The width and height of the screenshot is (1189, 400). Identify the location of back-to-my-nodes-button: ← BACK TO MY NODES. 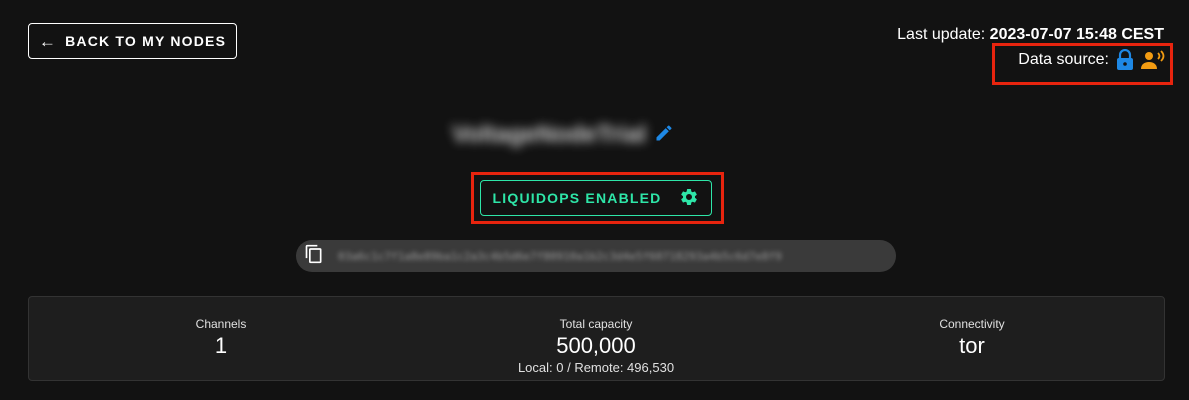
(132, 41).